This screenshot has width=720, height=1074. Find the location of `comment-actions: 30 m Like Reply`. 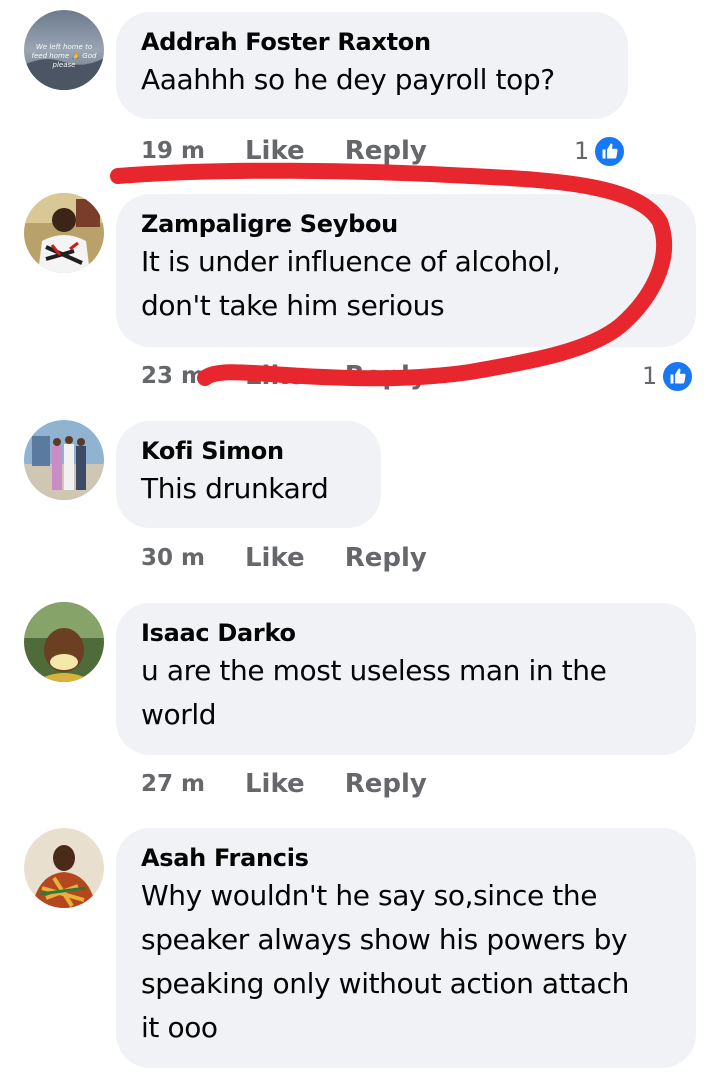

comment-actions: 30 m Like Reply is located at coordinates (284, 558).